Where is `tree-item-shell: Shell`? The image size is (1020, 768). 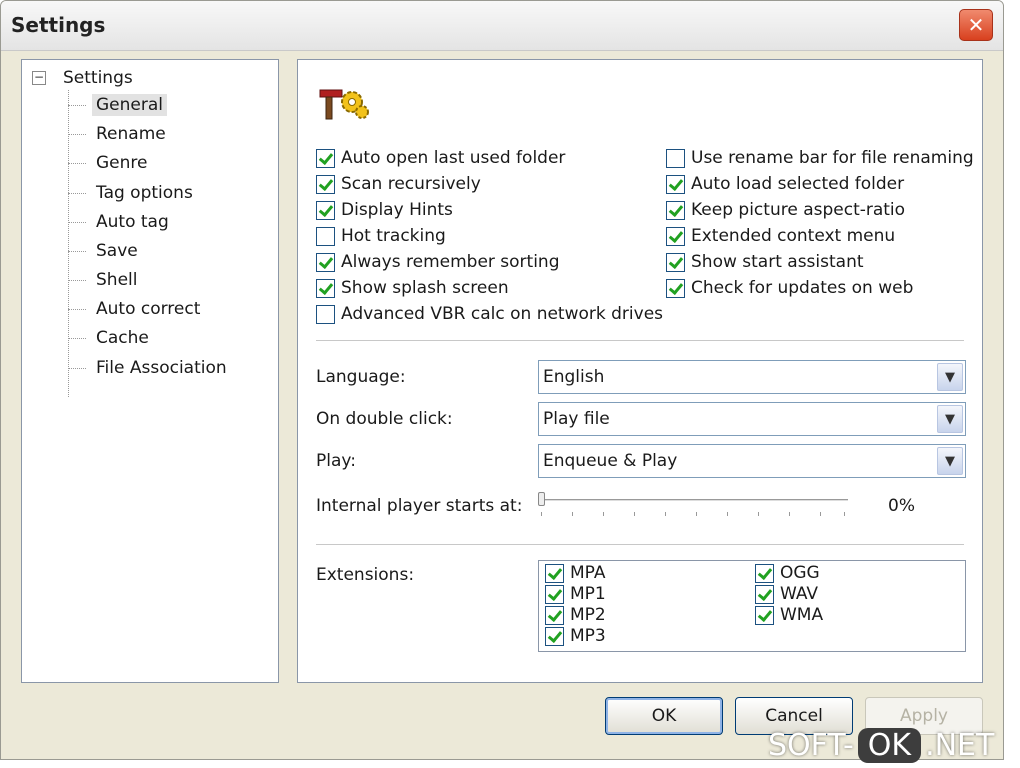
tree-item-shell: Shell is located at coordinates (104, 280).